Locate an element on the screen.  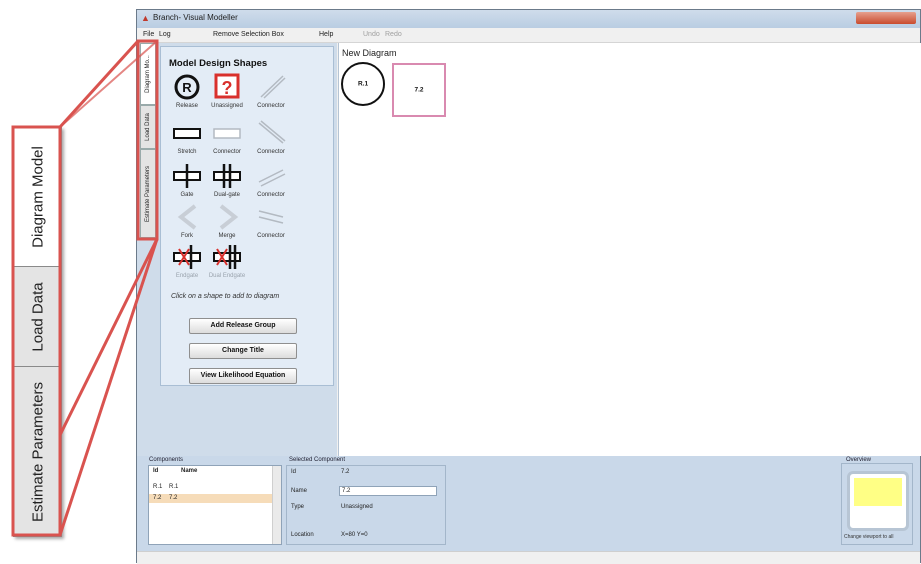
shape-connector-falling: Connector is located at coordinates (271, 139).